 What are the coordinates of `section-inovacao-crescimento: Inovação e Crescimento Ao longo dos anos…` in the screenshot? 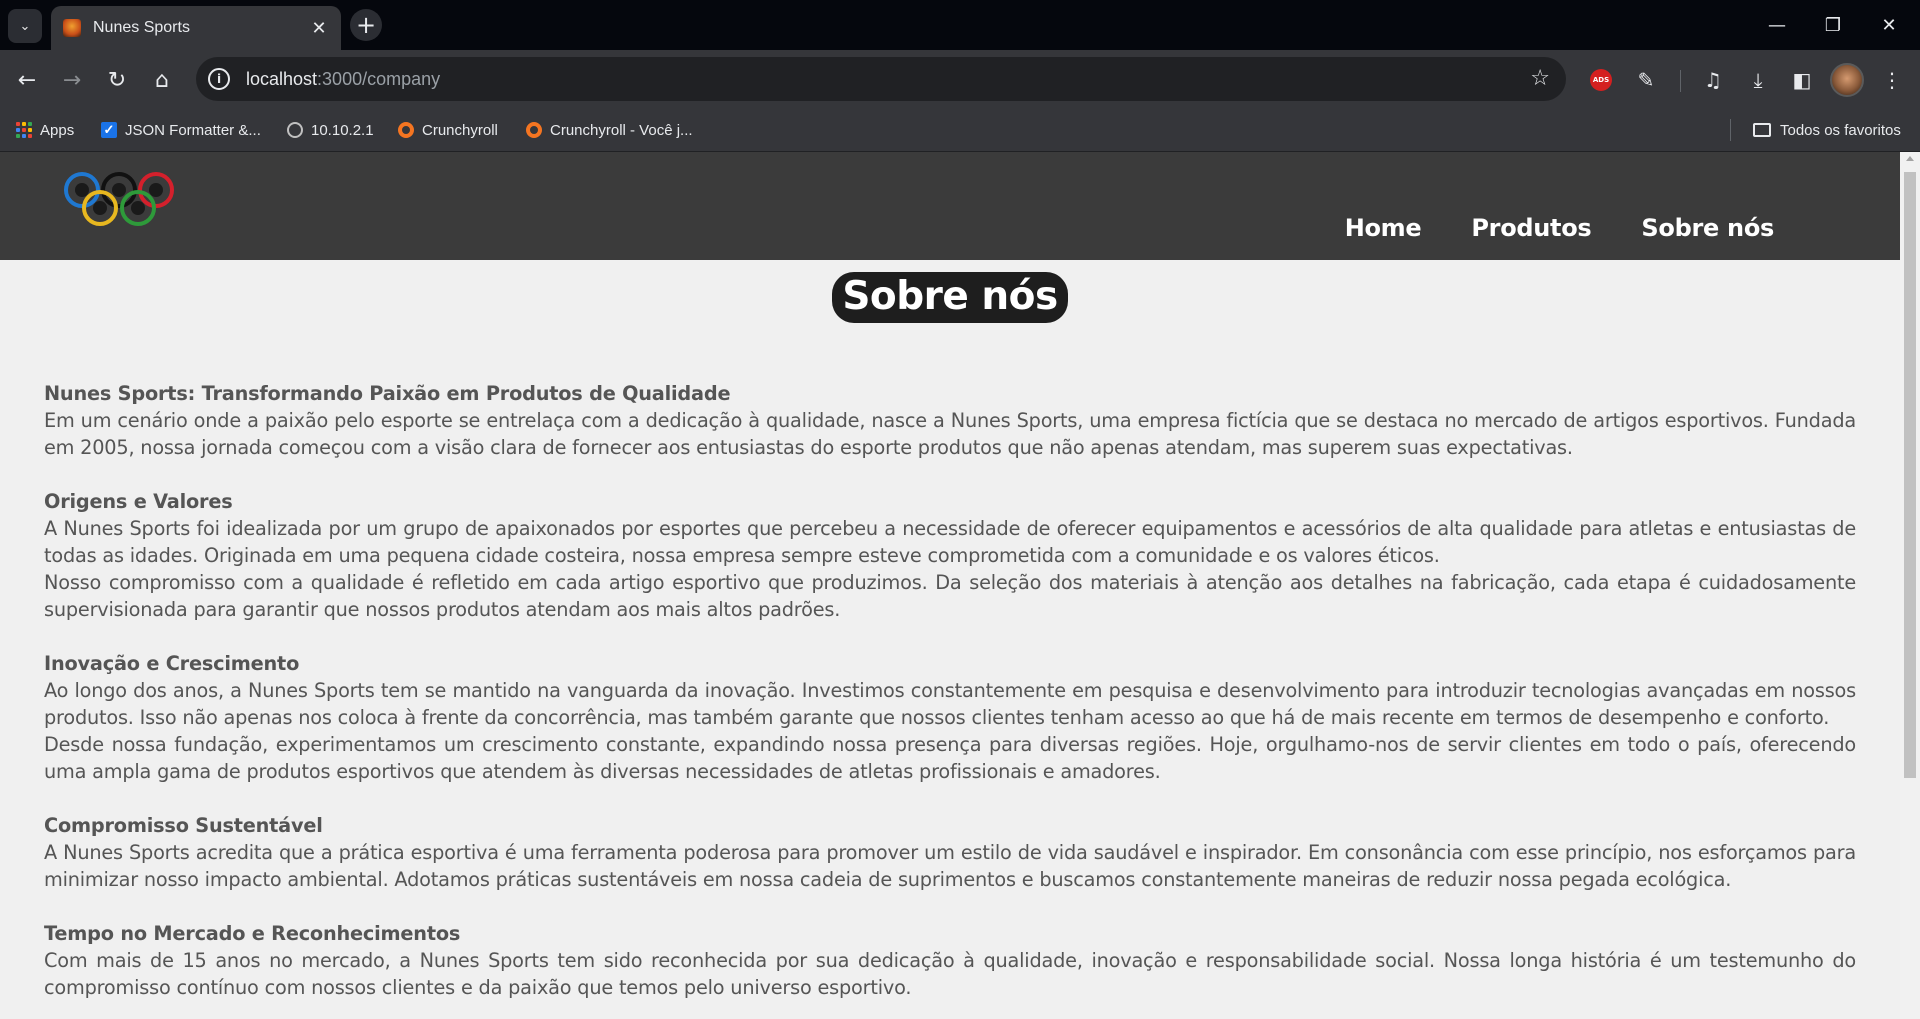 It's located at (950, 717).